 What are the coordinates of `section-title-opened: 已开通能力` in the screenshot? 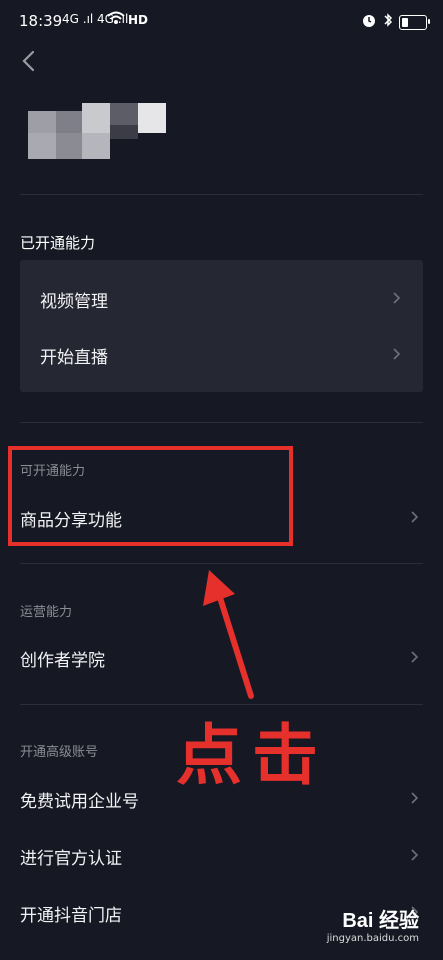 It's located at (58, 243).